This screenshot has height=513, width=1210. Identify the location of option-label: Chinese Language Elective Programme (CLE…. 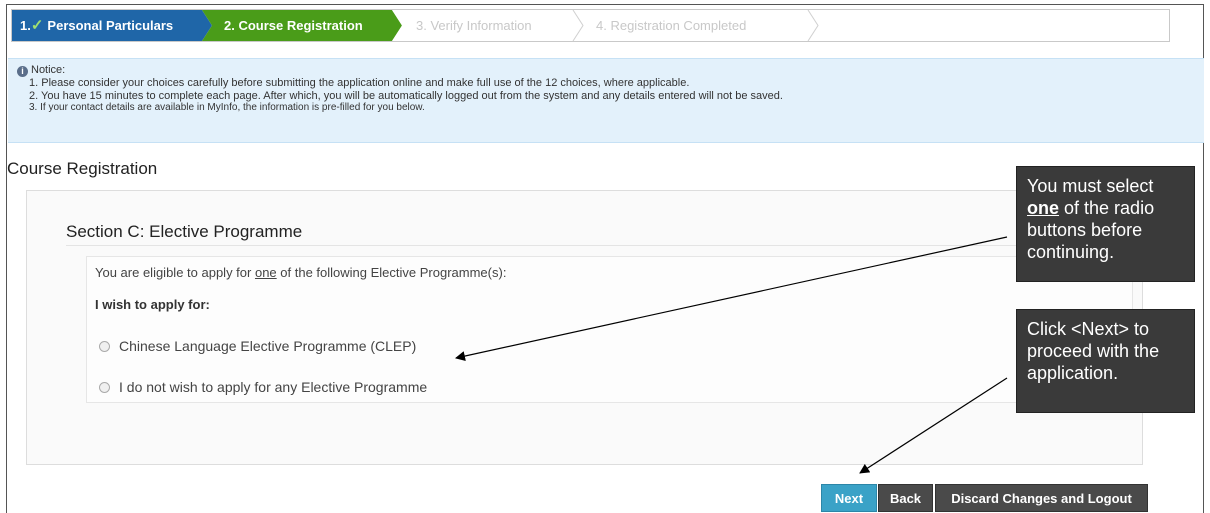
(267, 346).